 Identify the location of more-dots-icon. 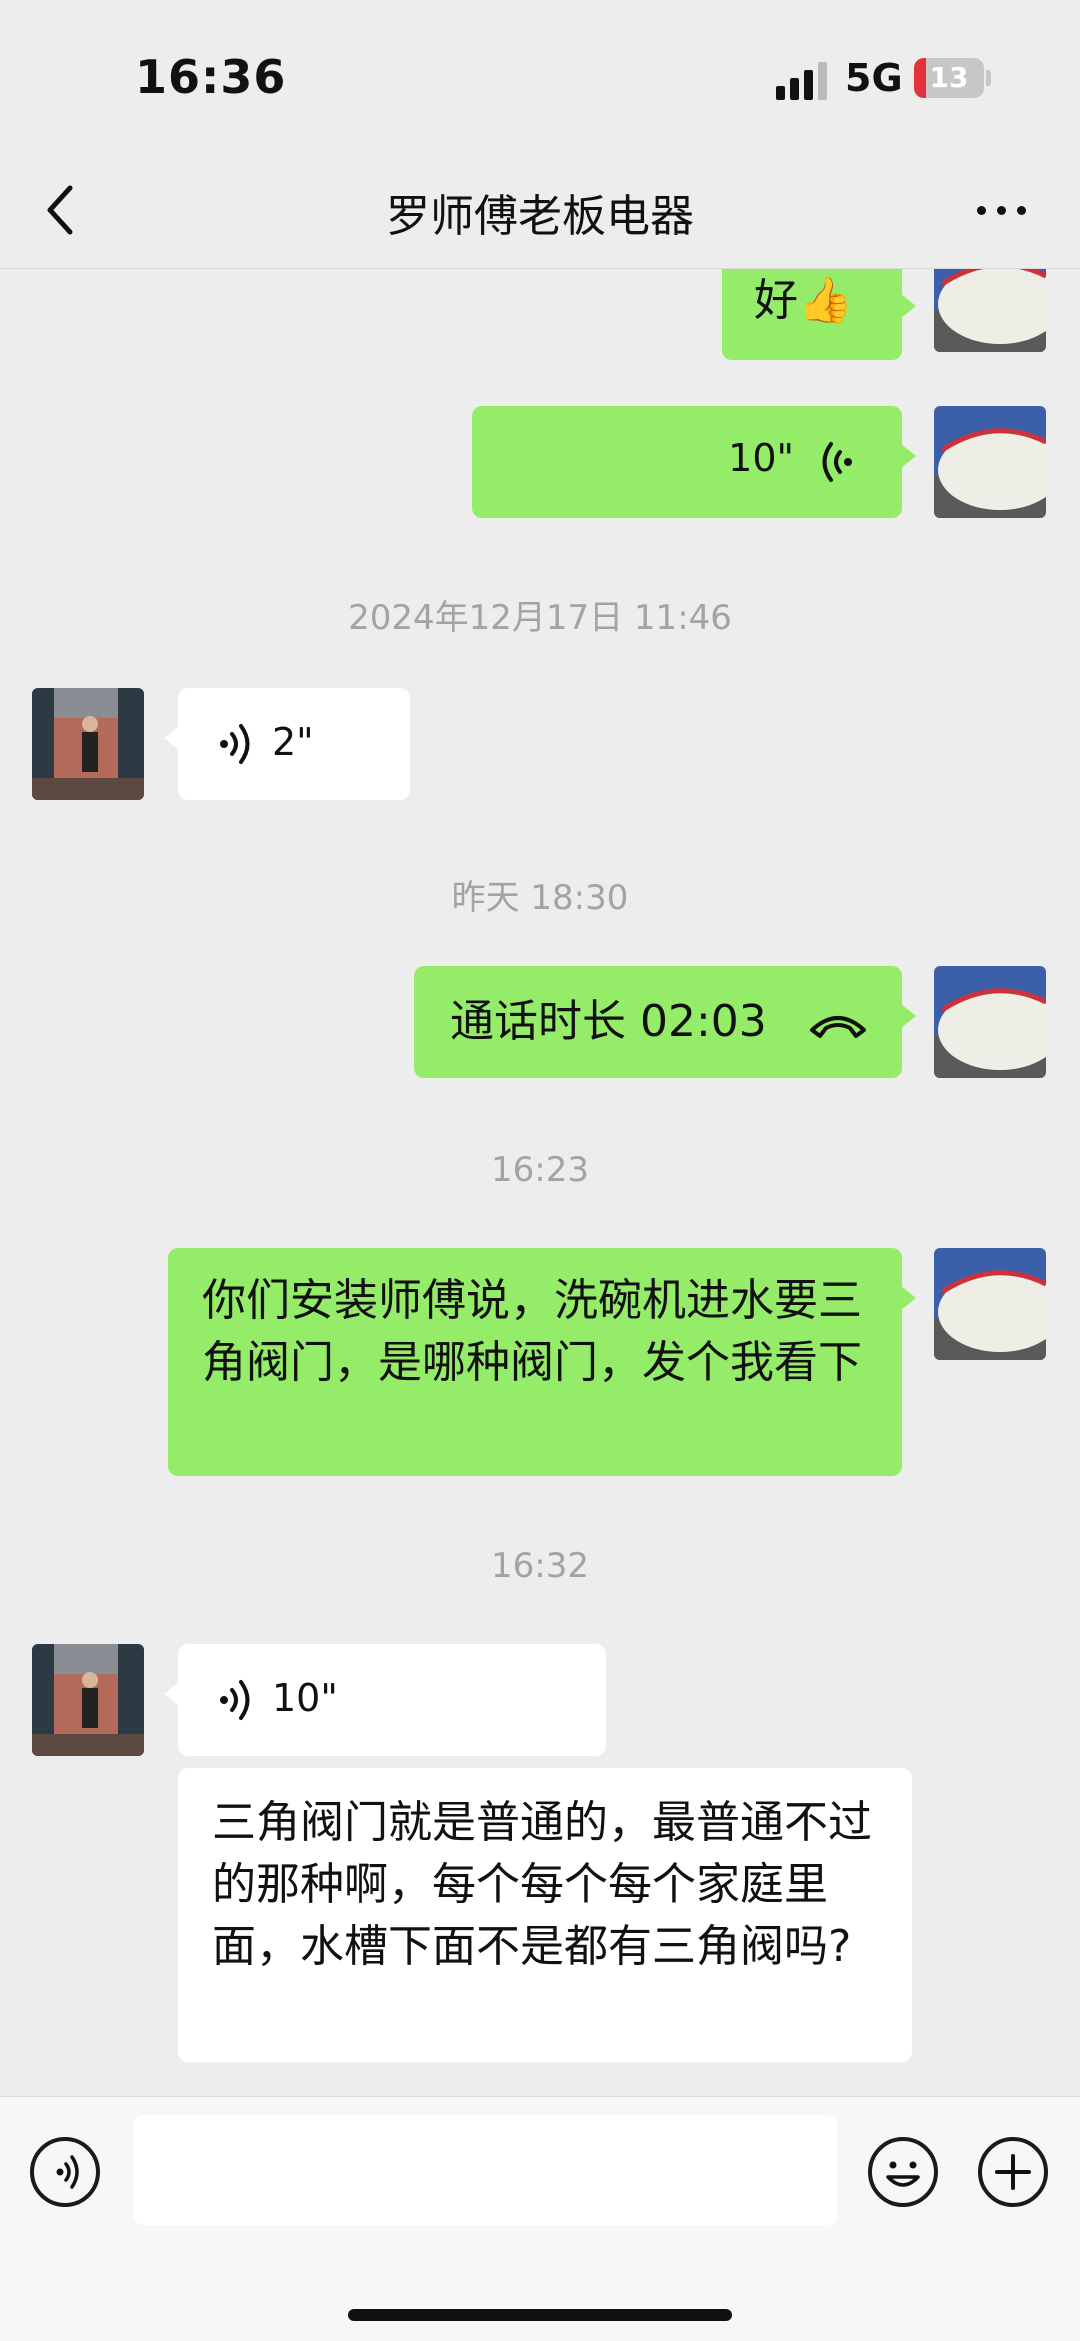
(1002, 210).